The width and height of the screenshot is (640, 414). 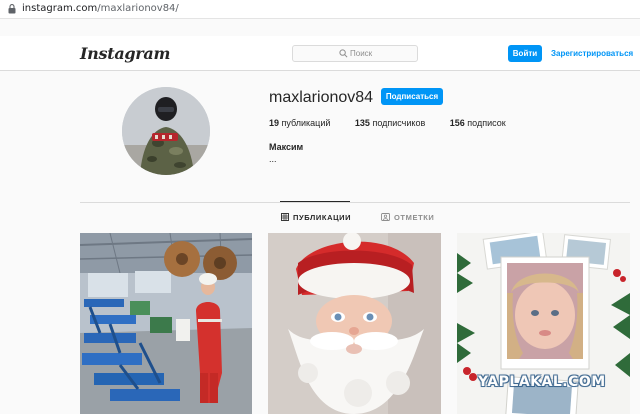 What do you see at coordinates (343, 53) in the screenshot?
I see `search-icon` at bounding box center [343, 53].